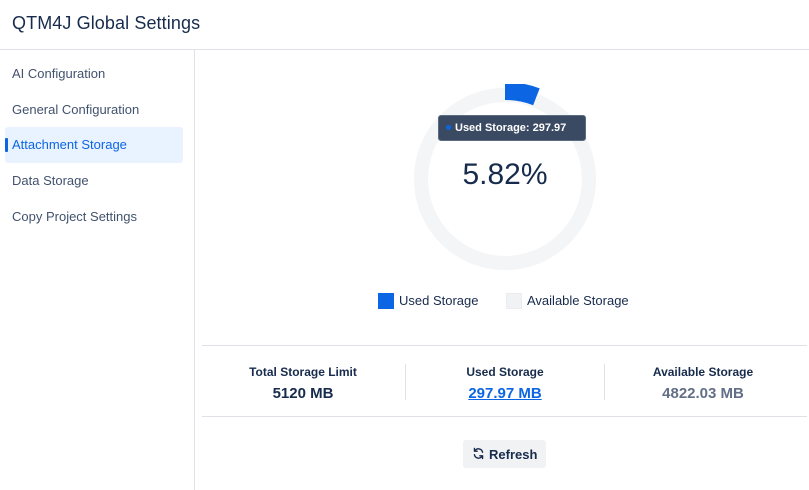 The height and width of the screenshot is (490, 809). I want to click on sidebar-item-label: General Configuration, so click(76, 109).